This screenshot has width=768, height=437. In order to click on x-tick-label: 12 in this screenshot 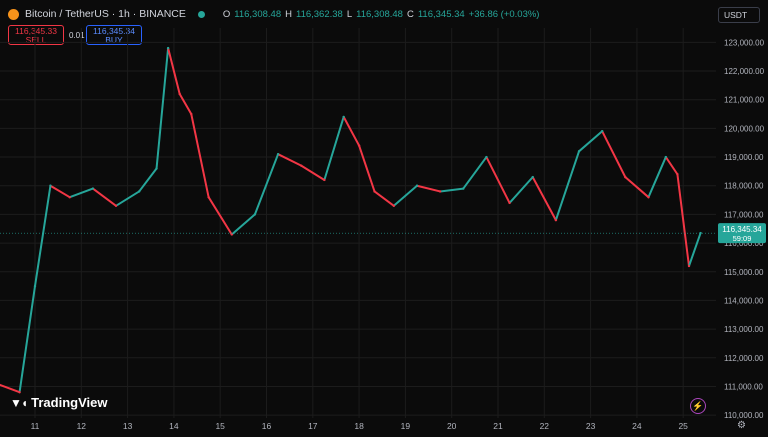, I will do `click(82, 426)`.